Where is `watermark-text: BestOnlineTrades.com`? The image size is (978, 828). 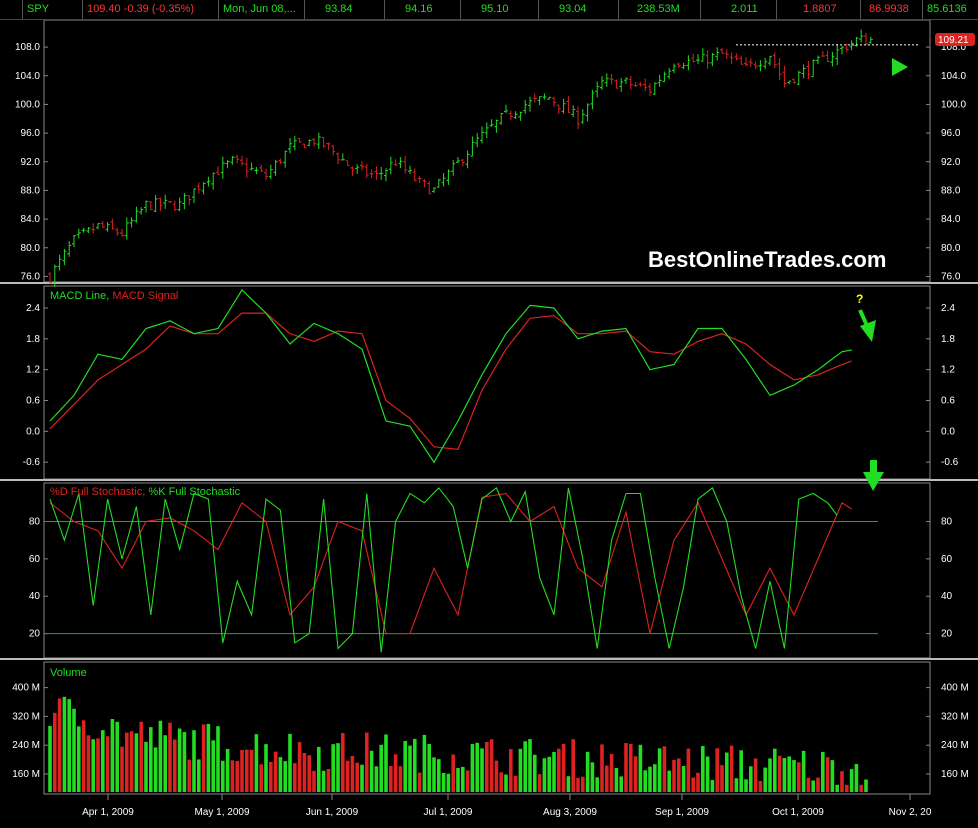
watermark-text: BestOnlineTrades.com is located at coordinates (767, 259).